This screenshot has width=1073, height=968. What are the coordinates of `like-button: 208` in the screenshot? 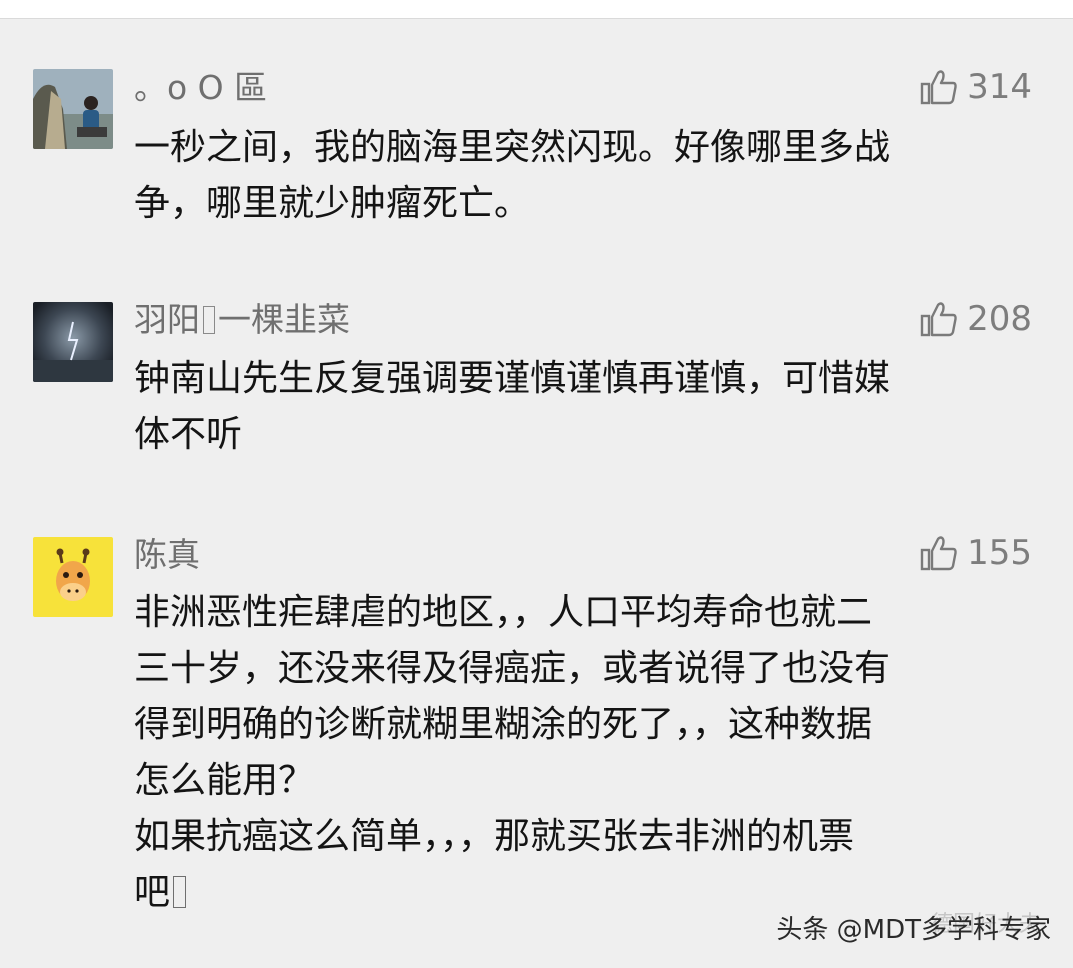 It's located at (975, 319).